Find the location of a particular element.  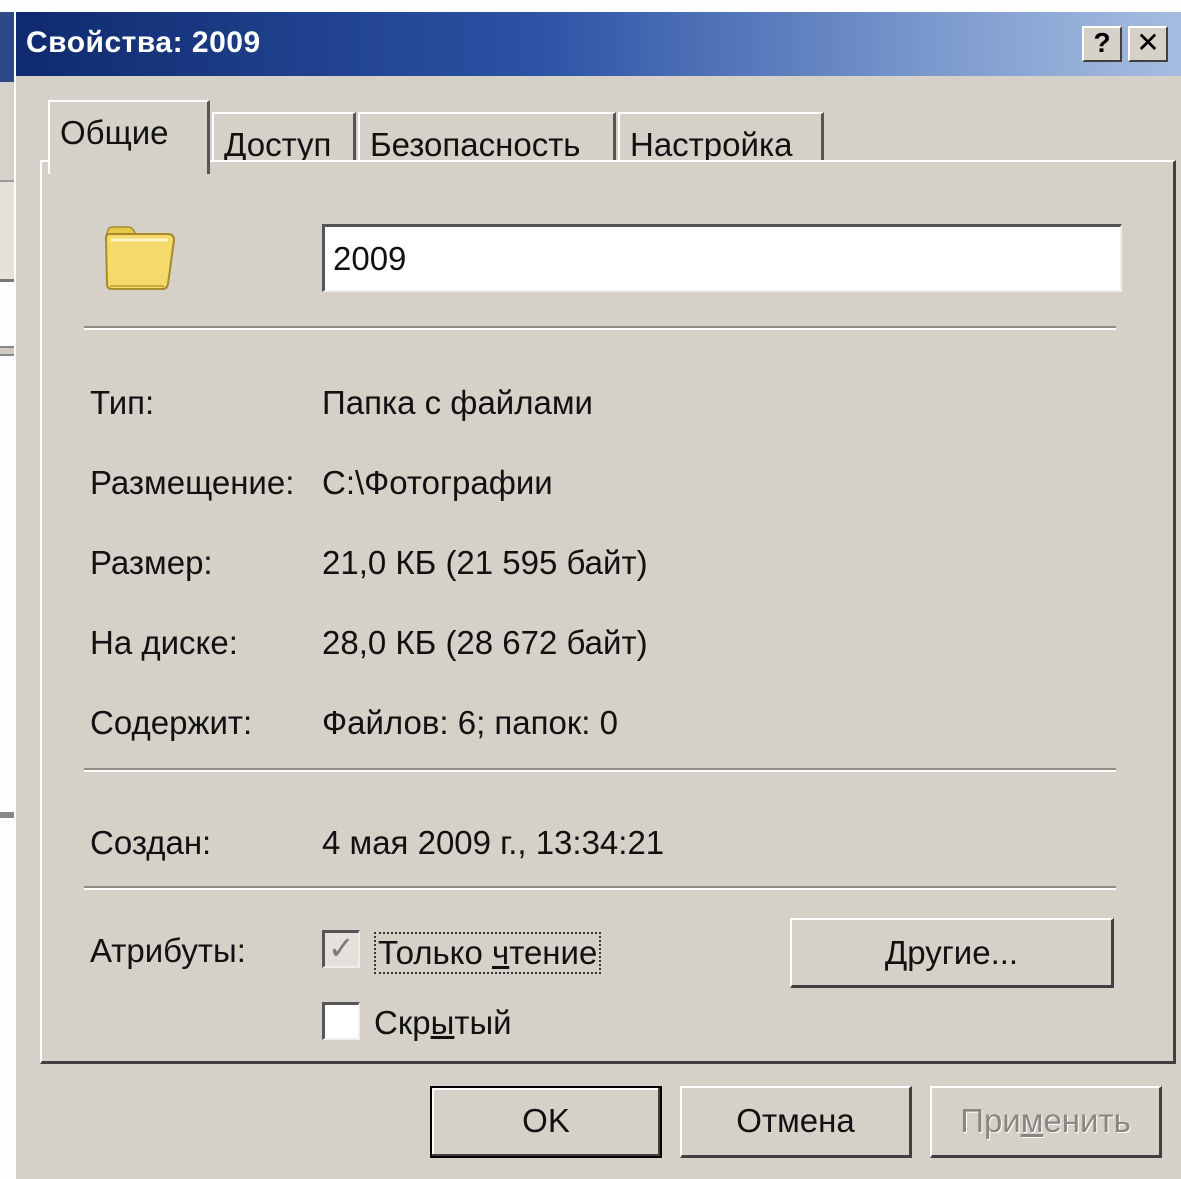

title-bar: Свойства: 2009 ? ✕ is located at coordinates (598, 44).